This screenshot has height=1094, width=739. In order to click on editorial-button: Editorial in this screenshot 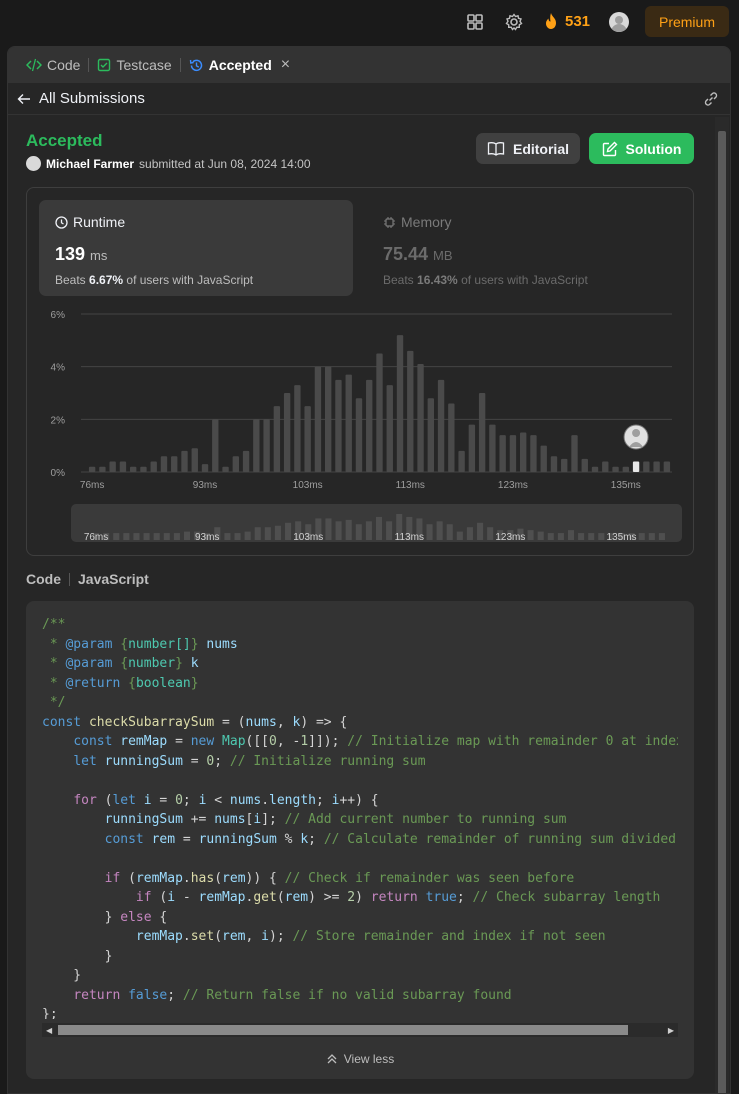, I will do `click(528, 148)`.